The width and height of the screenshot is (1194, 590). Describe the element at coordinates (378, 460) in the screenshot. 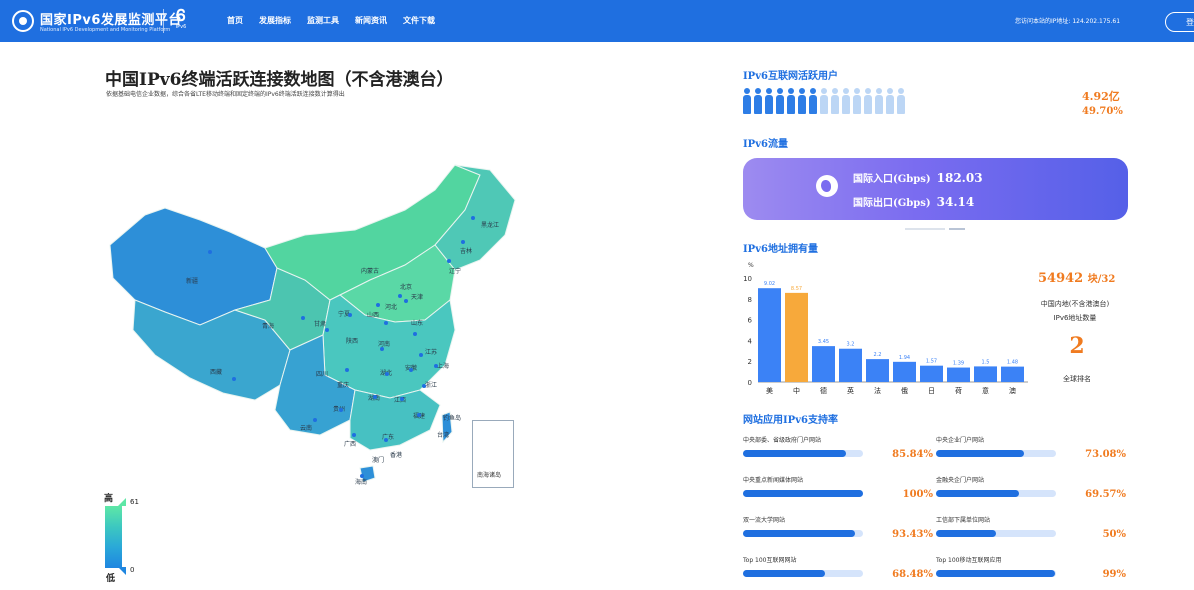

I see `province-label: 澳门` at that location.